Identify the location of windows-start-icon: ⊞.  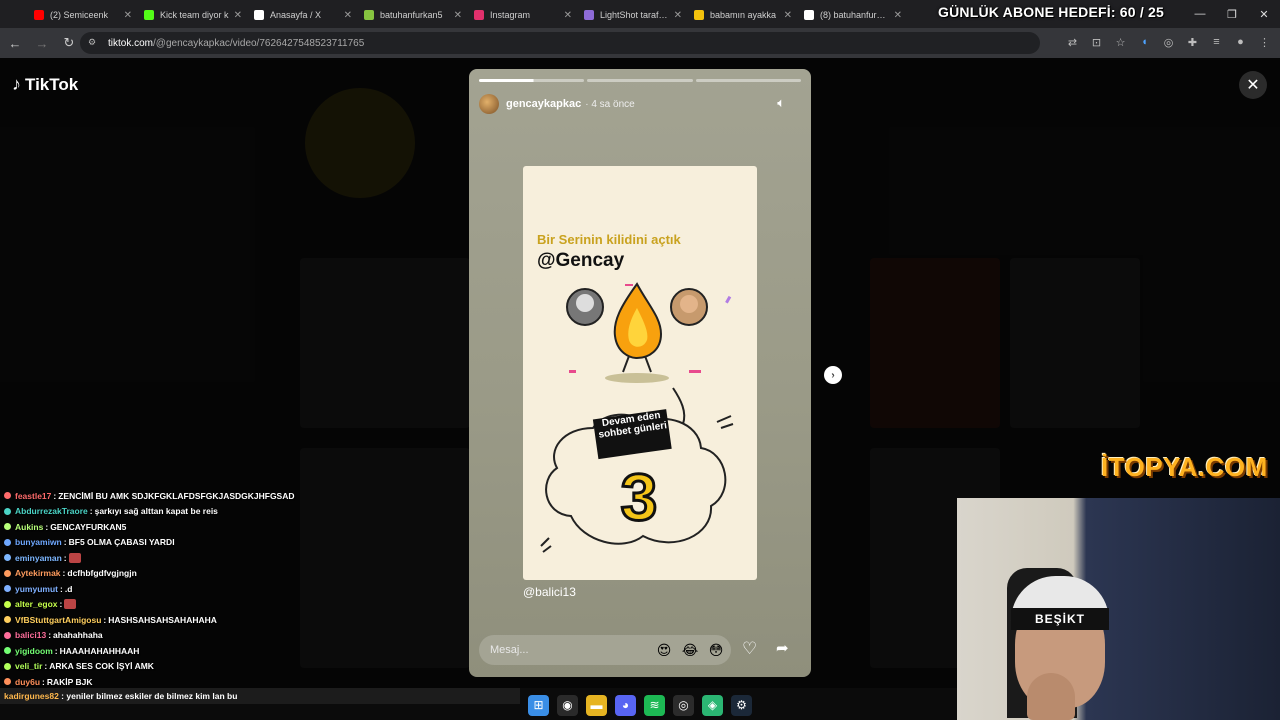
(538, 705).